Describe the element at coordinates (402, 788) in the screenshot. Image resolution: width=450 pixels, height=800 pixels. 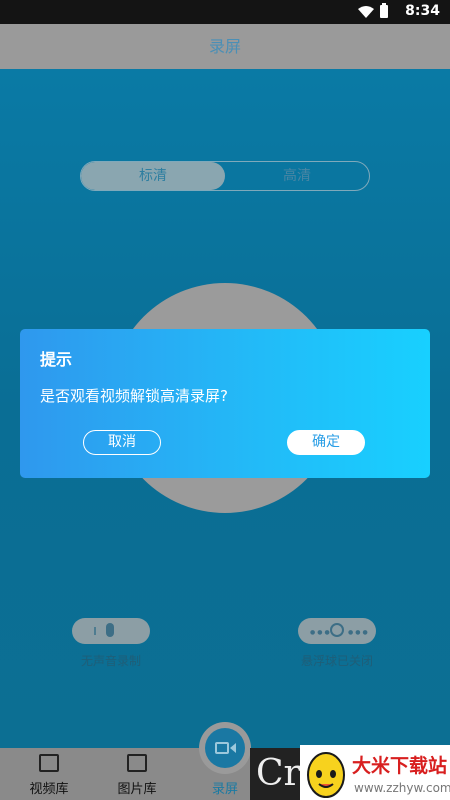
I see `watermark-url: www.zzhyw.com` at that location.